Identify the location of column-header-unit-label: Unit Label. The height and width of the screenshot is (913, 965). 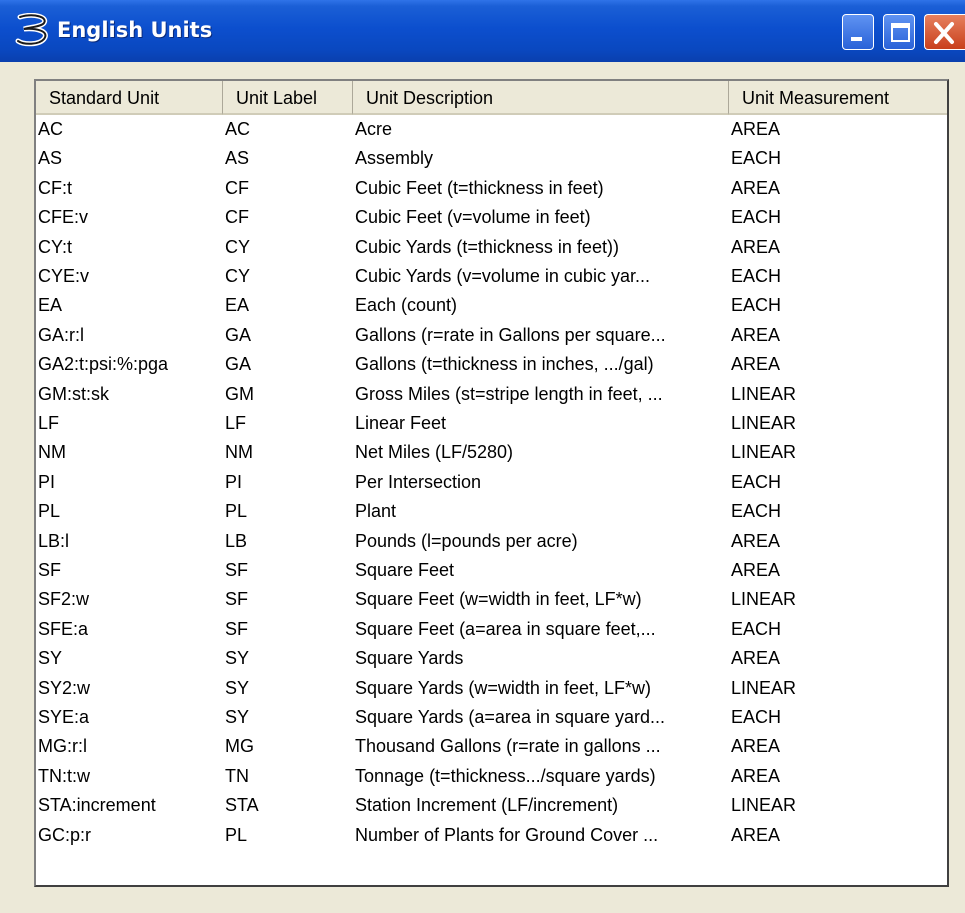
(288, 98).